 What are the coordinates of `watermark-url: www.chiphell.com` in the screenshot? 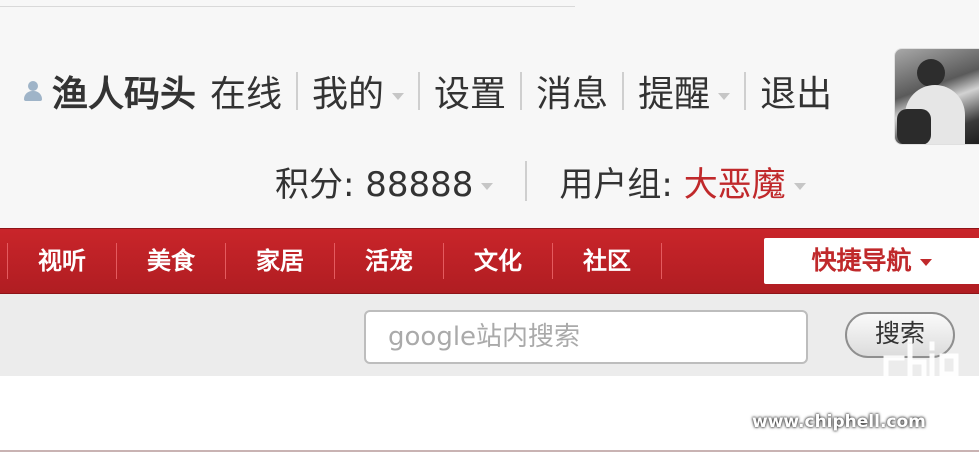 It's located at (839, 422).